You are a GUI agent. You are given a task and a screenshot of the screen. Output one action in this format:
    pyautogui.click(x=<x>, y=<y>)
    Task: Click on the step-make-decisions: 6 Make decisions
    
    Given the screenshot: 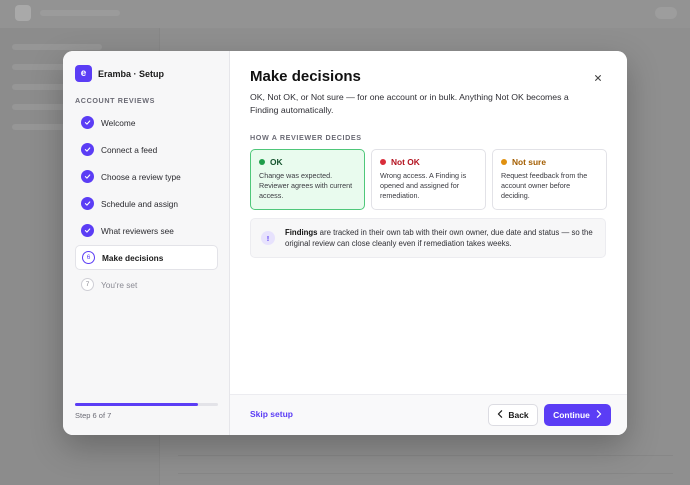 What is the action you would take?
    pyautogui.click(x=146, y=257)
    